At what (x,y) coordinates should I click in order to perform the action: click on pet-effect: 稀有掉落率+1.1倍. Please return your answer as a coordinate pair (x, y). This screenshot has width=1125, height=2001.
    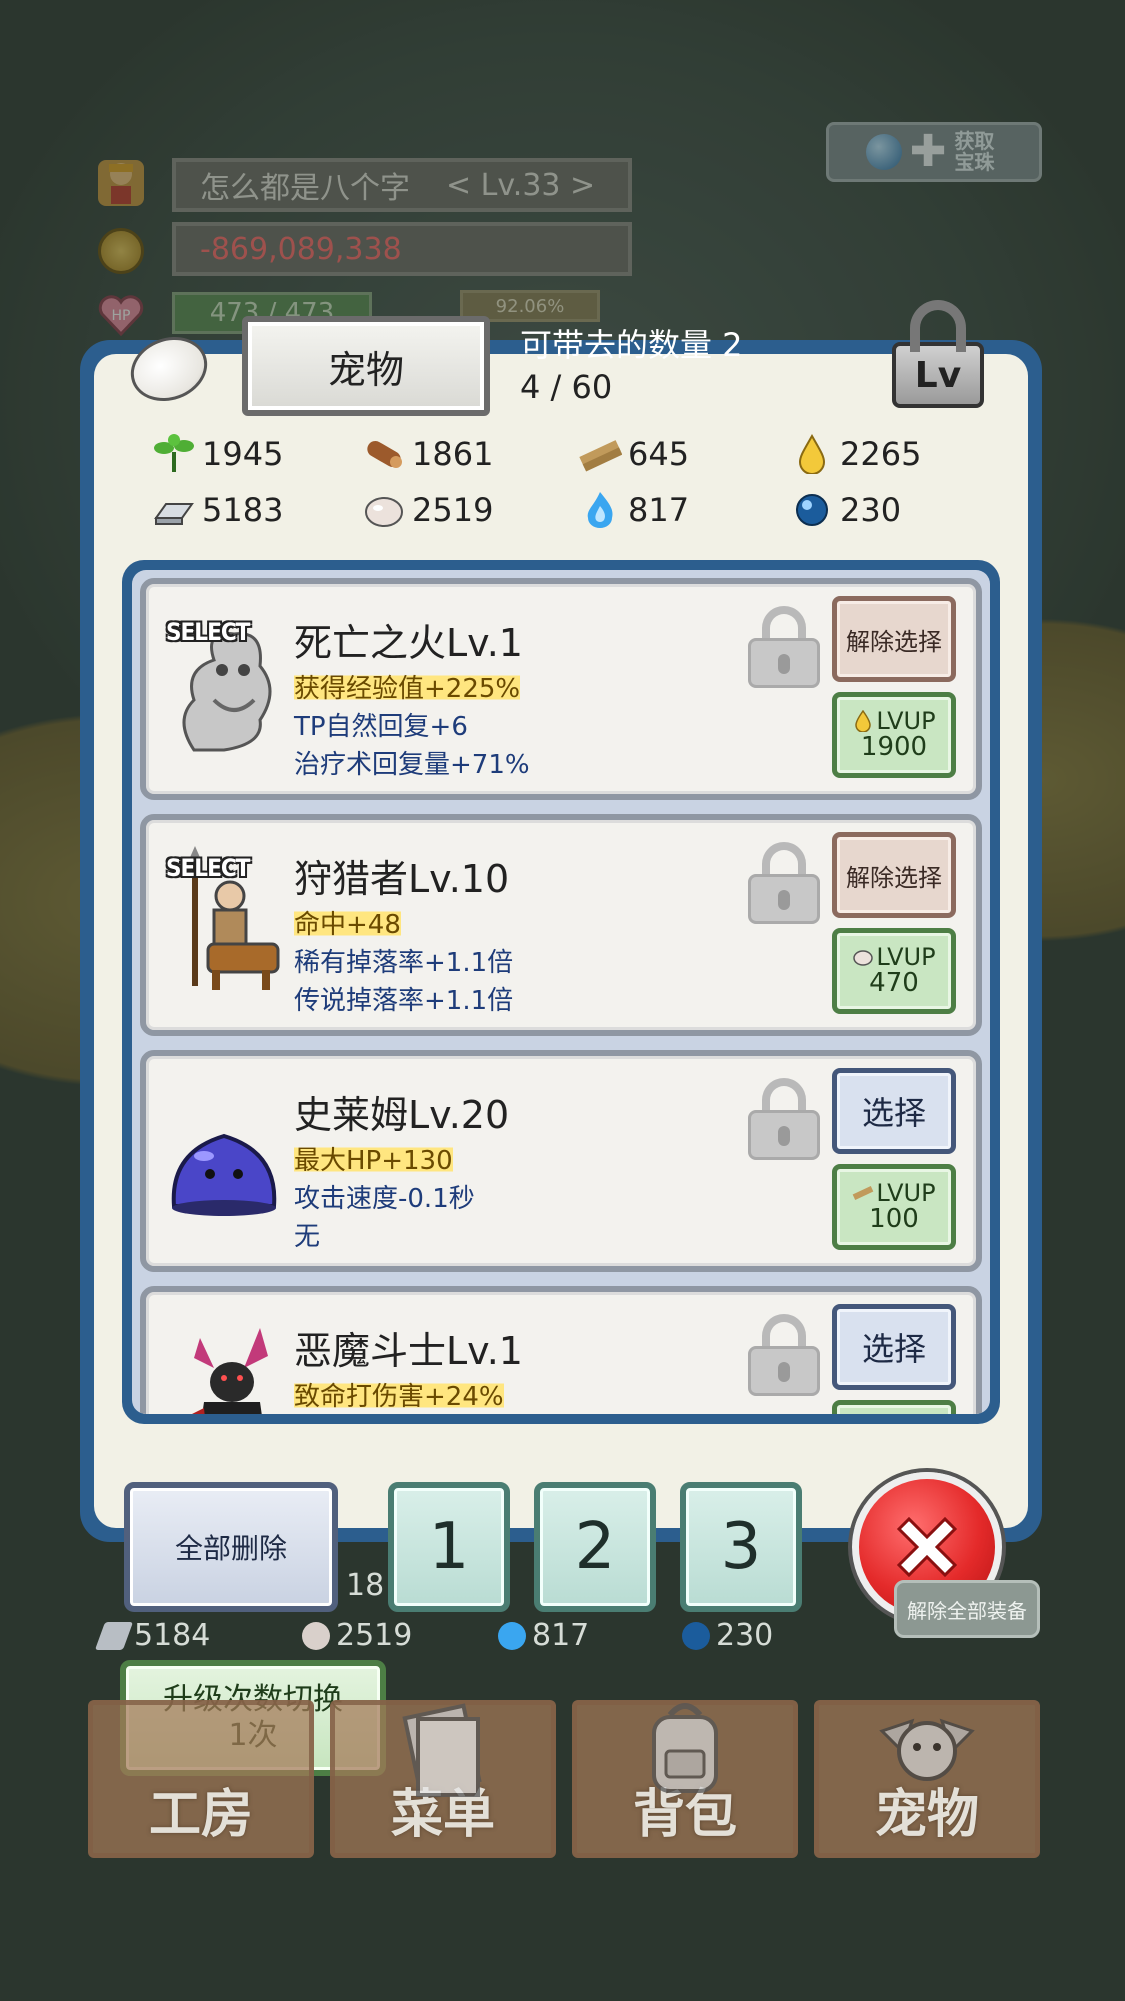
    Looking at the image, I should click on (404, 963).